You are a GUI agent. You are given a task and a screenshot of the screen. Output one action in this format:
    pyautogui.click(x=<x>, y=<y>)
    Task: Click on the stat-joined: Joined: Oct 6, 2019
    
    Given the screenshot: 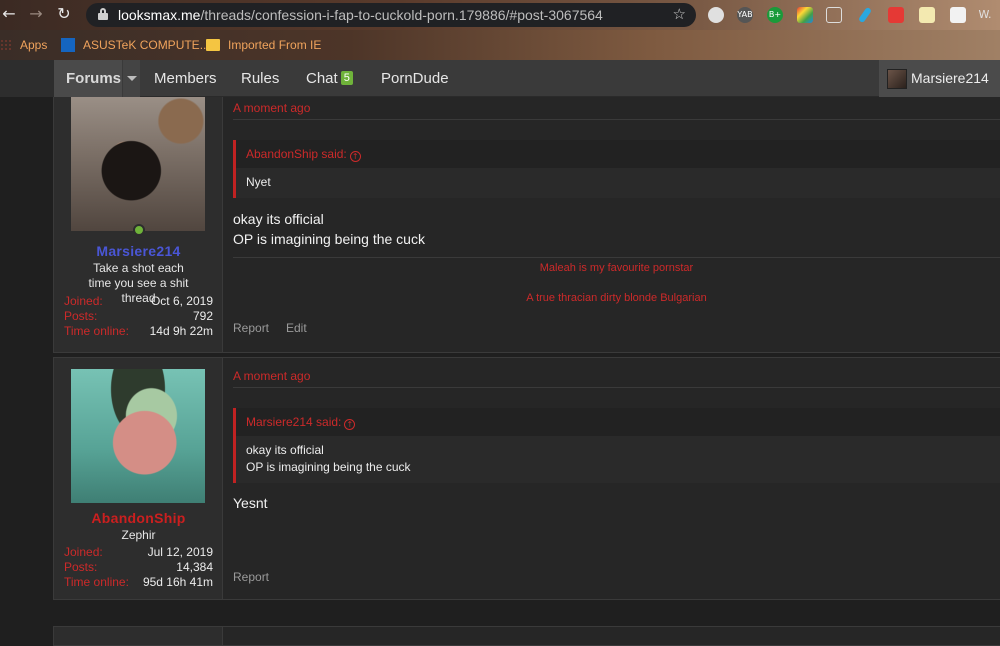 What is the action you would take?
    pyautogui.click(x=138, y=301)
    